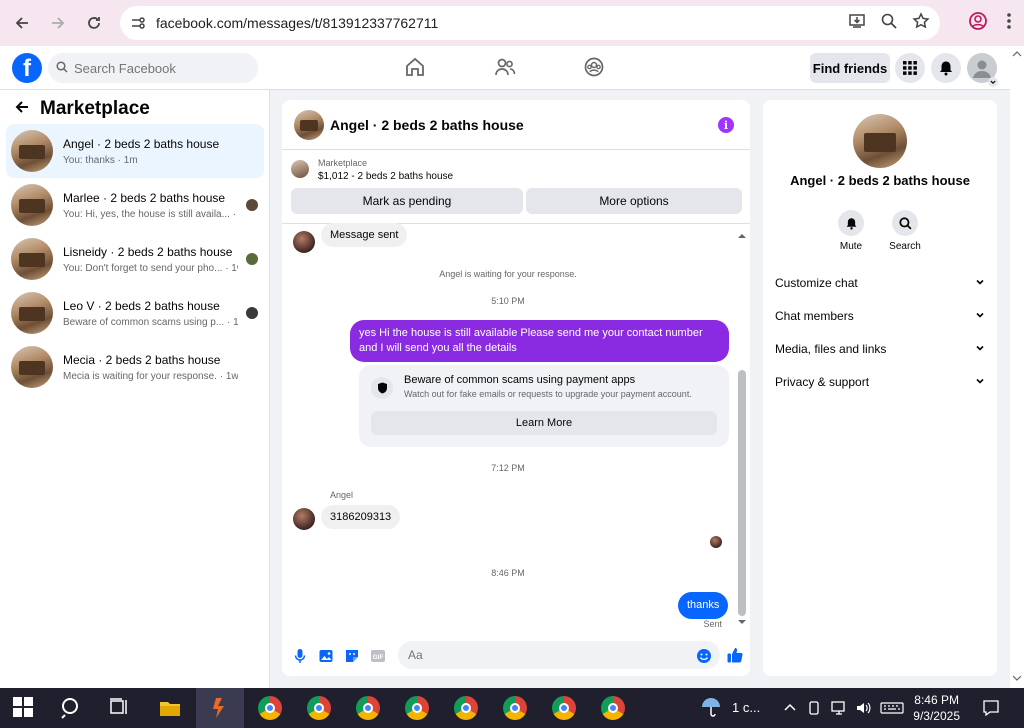  Describe the element at coordinates (790, 710) in the screenshot. I see `tray-chevron-up-icon` at that location.